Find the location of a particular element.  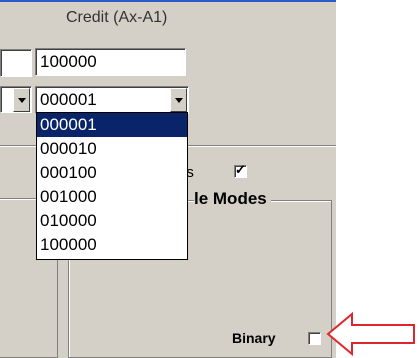

dropdown-option: 000010 is located at coordinates (112, 149).